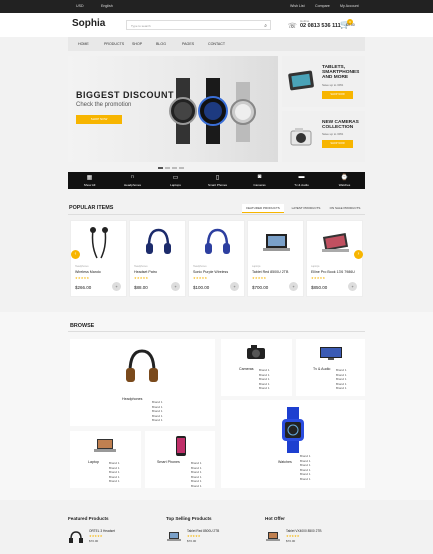 This screenshot has height=554, width=433. Describe the element at coordinates (142, 365) in the screenshot. I see `headphones-image` at that location.